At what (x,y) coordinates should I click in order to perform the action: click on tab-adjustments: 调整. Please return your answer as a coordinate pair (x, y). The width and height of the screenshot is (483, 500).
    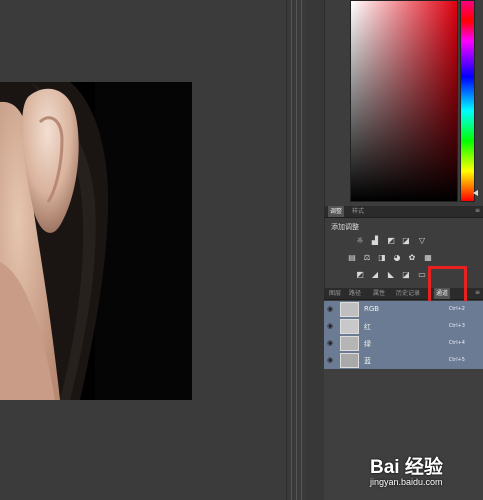
    Looking at the image, I should click on (336, 211).